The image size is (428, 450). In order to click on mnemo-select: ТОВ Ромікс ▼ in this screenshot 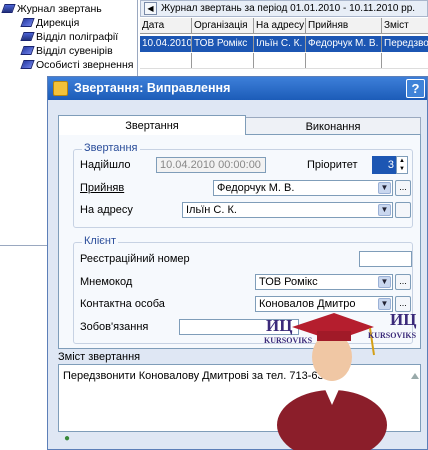, I will do `click(324, 282)`.